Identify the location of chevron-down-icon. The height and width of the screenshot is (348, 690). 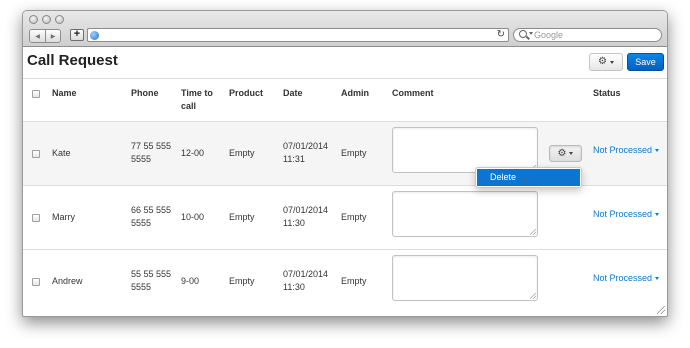
(531, 33).